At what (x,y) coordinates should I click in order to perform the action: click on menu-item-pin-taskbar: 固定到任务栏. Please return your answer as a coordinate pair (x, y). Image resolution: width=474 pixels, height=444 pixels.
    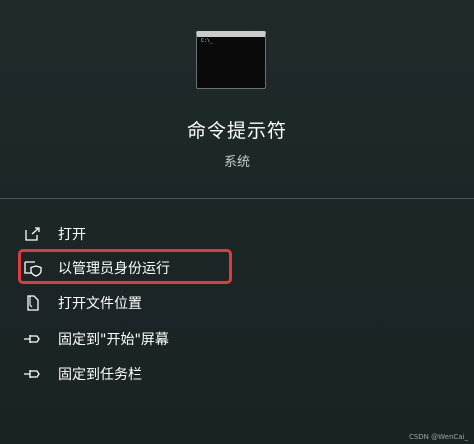
    Looking at the image, I should click on (127, 374).